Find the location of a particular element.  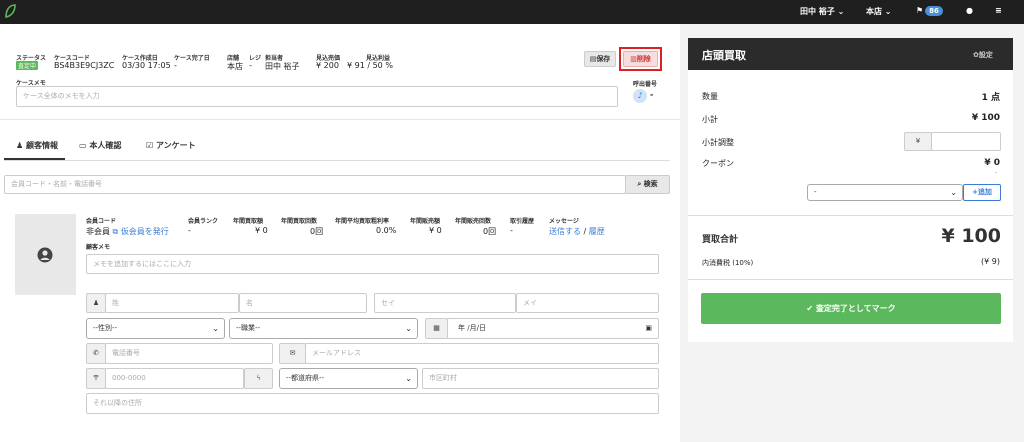

check-icon: ✔ is located at coordinates (810, 308).